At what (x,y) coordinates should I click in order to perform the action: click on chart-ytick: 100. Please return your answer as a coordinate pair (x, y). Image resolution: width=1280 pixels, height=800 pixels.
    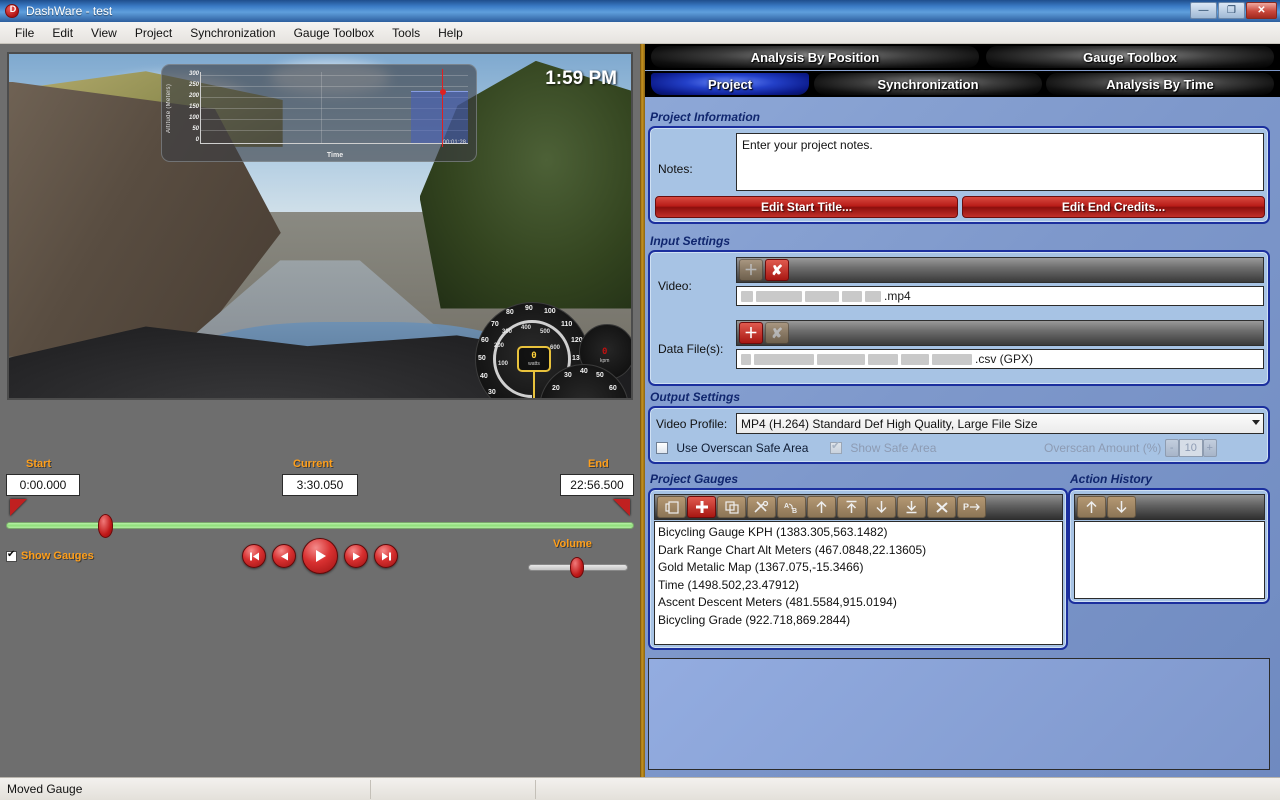
    Looking at the image, I should click on (193, 118).